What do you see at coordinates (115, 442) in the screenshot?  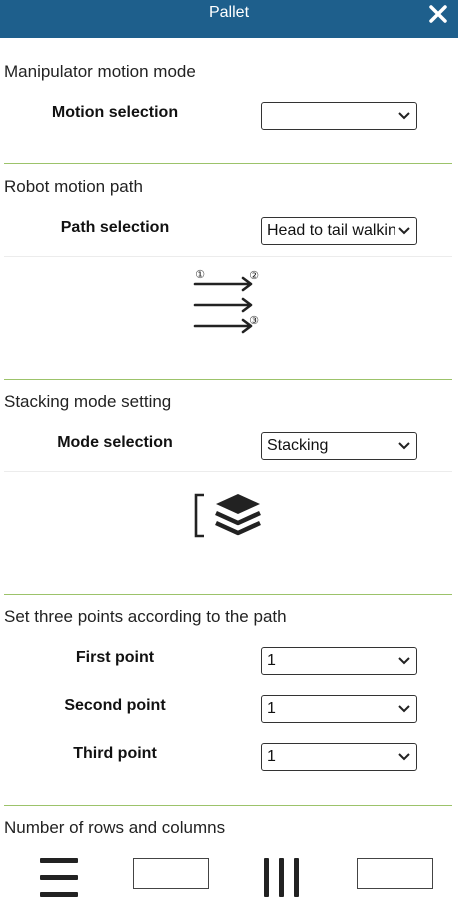 I see `mode-selection-label: Mode selection` at bounding box center [115, 442].